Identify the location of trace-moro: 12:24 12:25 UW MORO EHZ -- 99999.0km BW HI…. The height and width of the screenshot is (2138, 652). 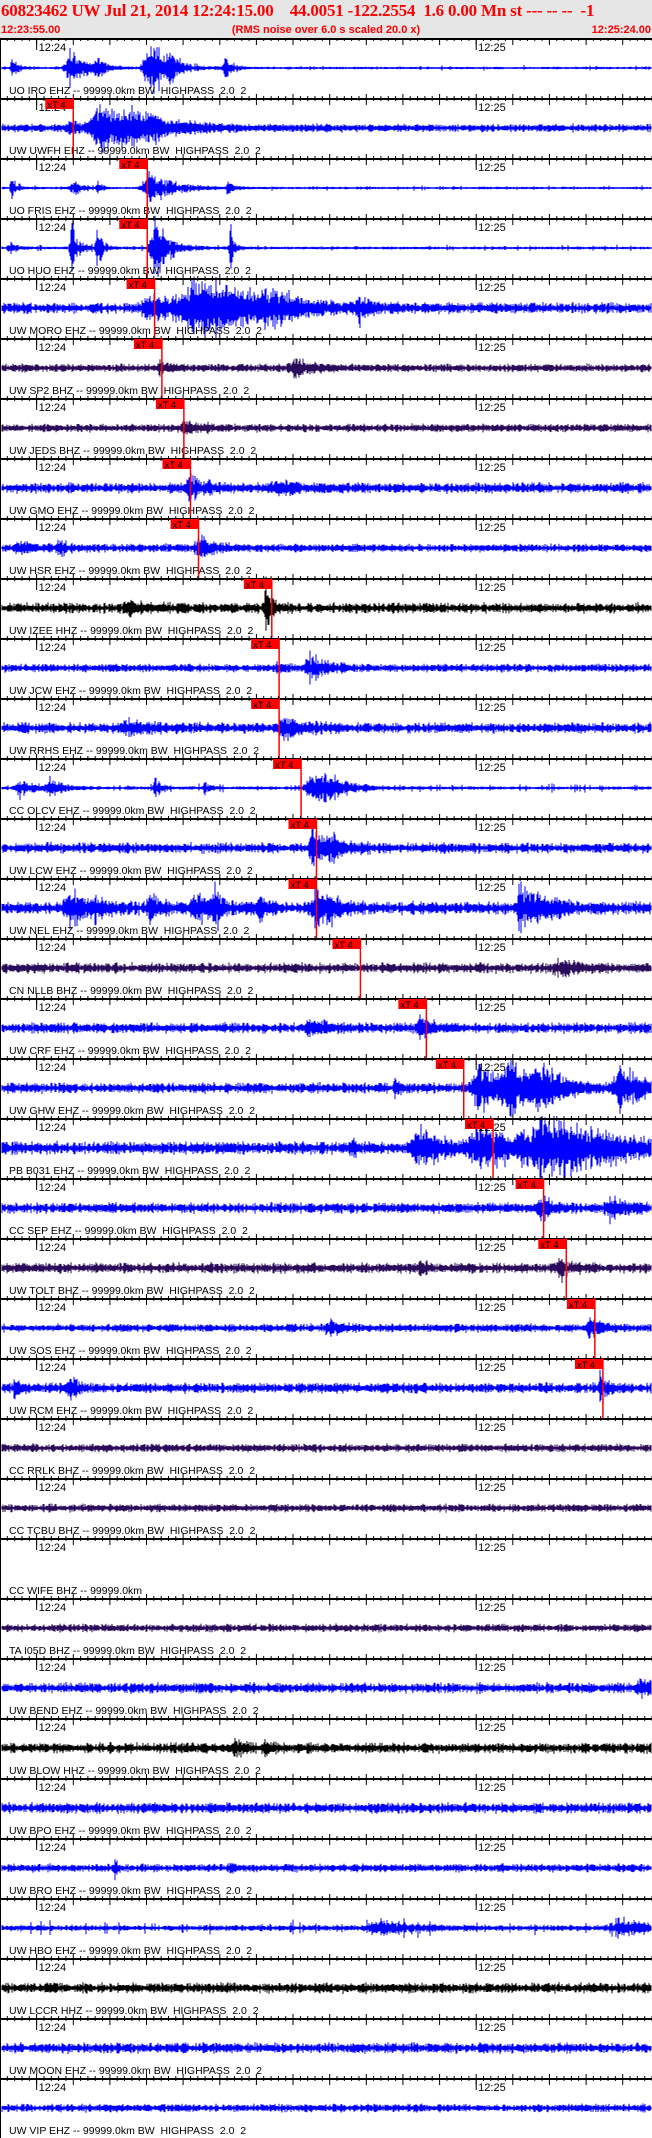
(326, 307).